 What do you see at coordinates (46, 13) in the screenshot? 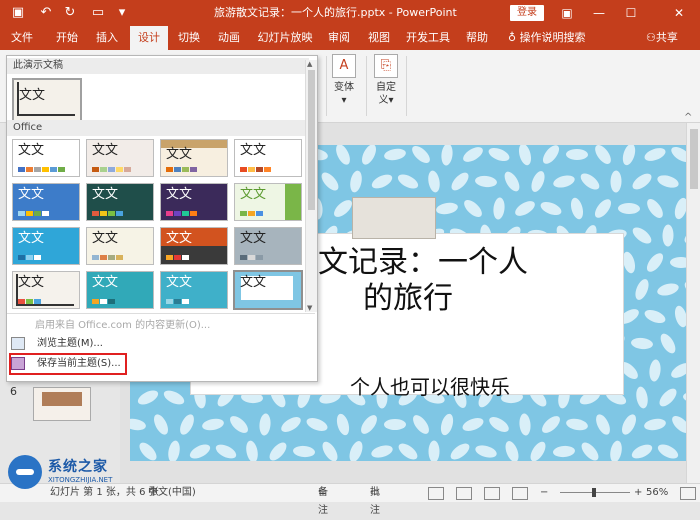
I see `undo-icon: ↶` at bounding box center [46, 13].